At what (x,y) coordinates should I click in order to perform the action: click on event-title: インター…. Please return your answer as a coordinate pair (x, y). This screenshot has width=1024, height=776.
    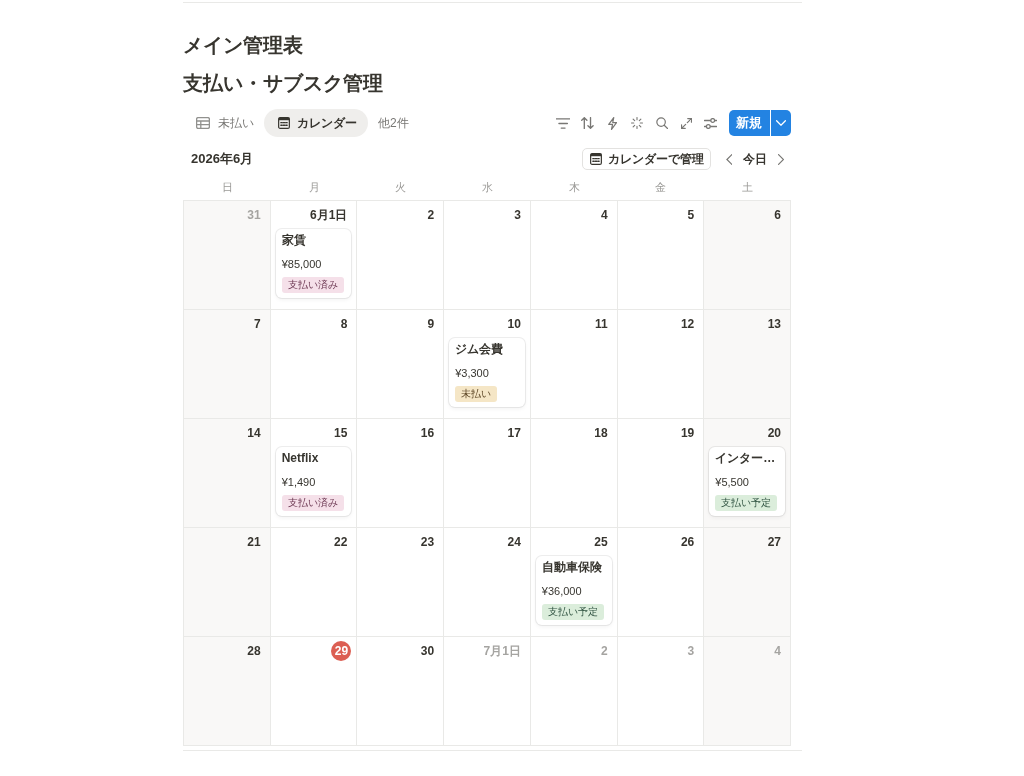
    Looking at the image, I should click on (746, 458).